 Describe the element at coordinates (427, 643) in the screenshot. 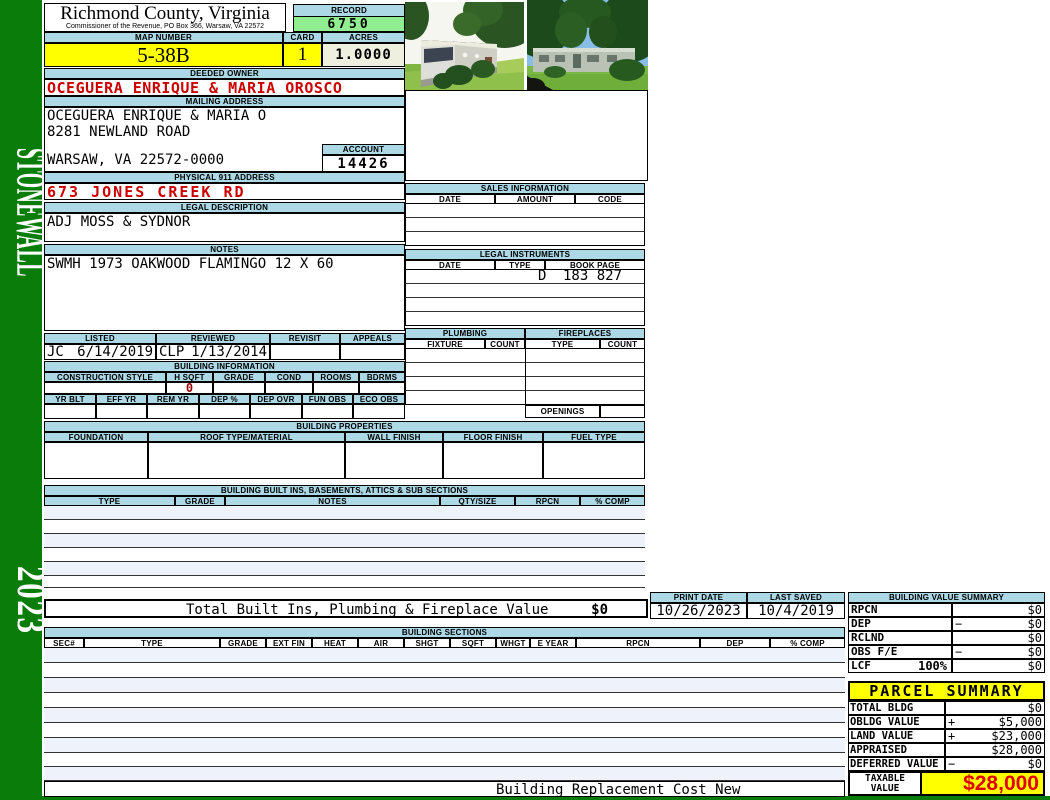

I see `bs-shgt-label: SHGT` at that location.